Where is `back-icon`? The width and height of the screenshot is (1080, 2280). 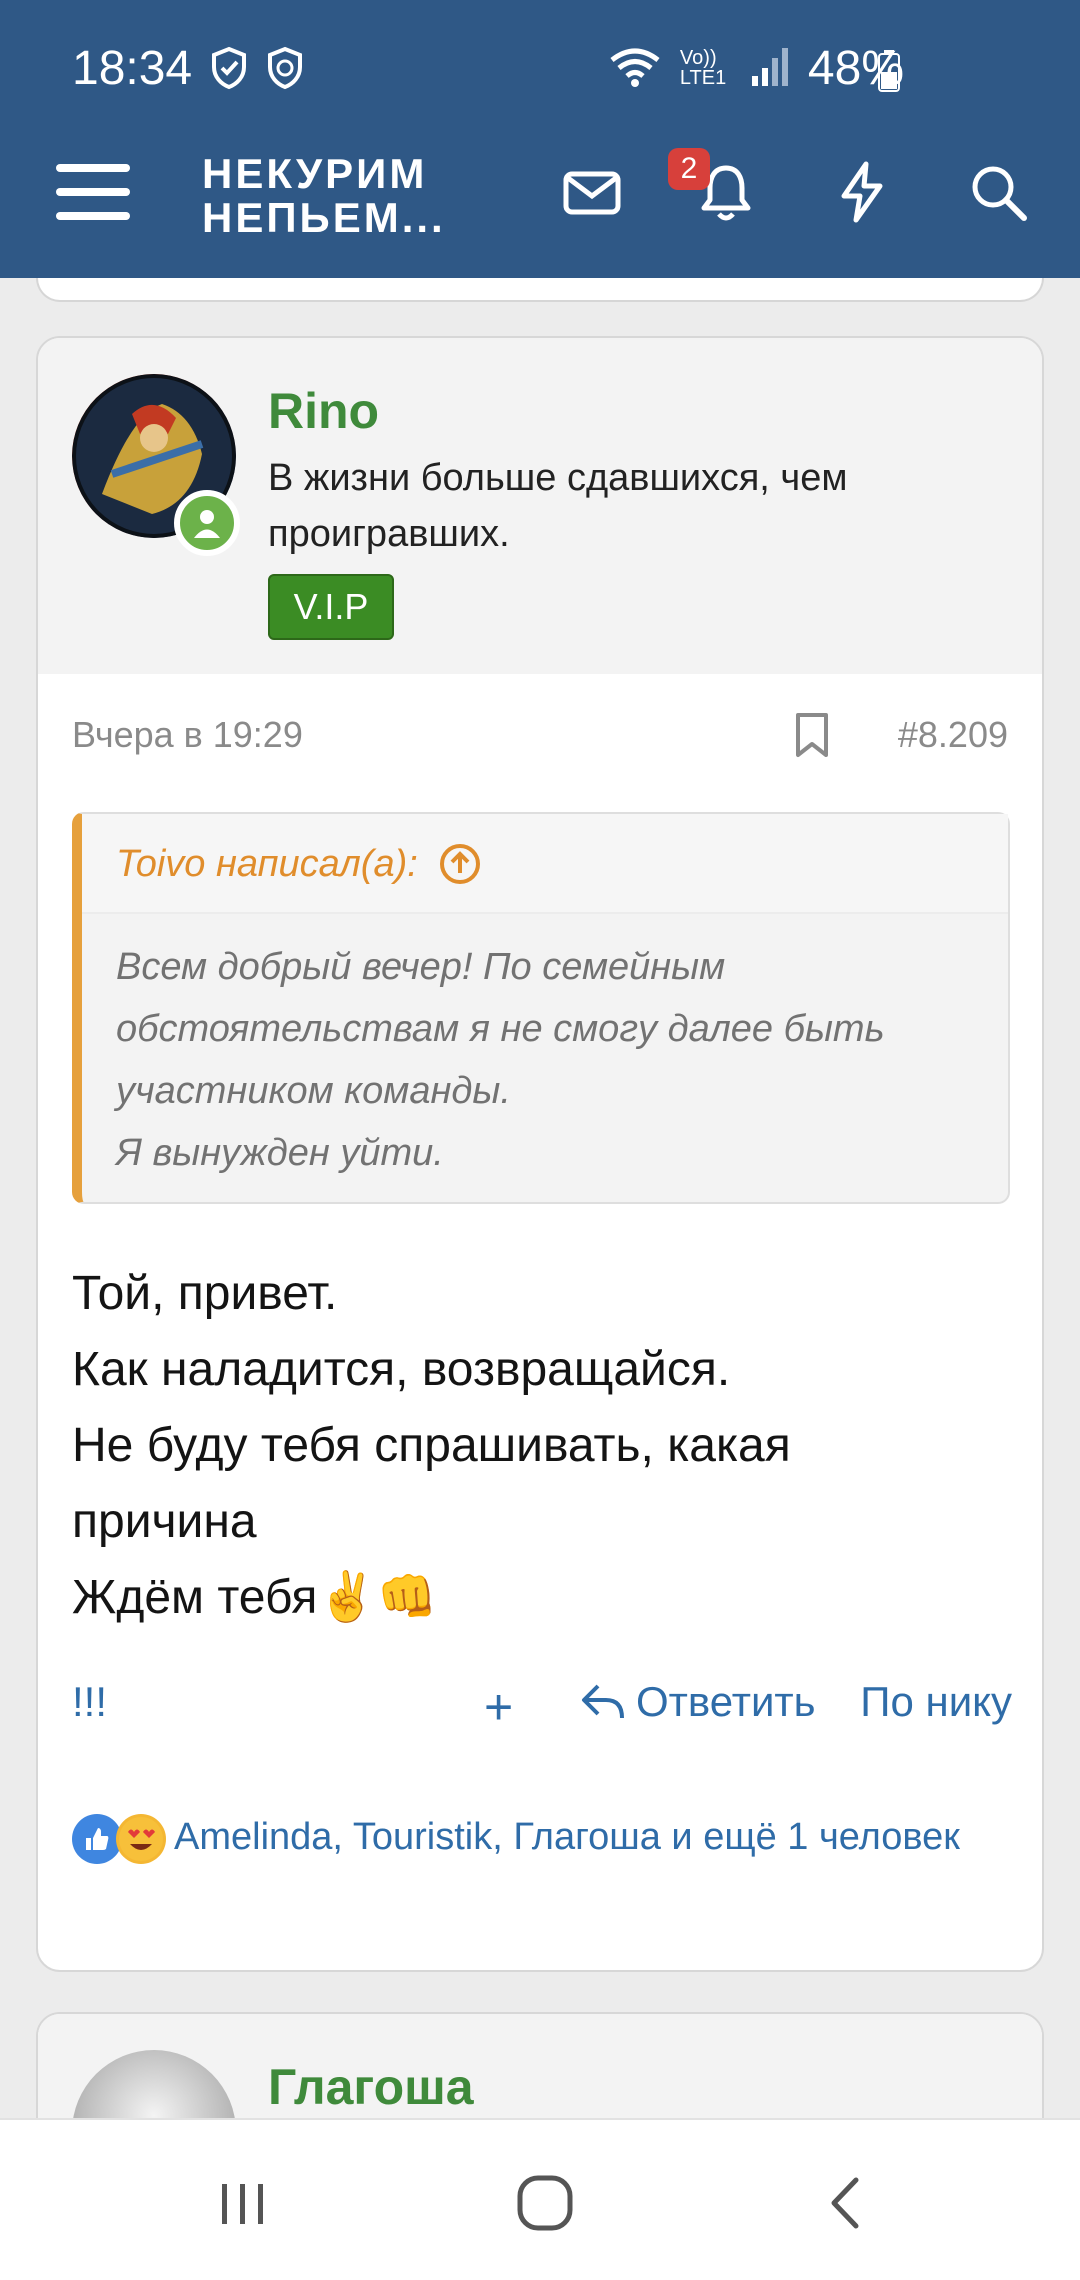
back-icon is located at coordinates (847, 2203).